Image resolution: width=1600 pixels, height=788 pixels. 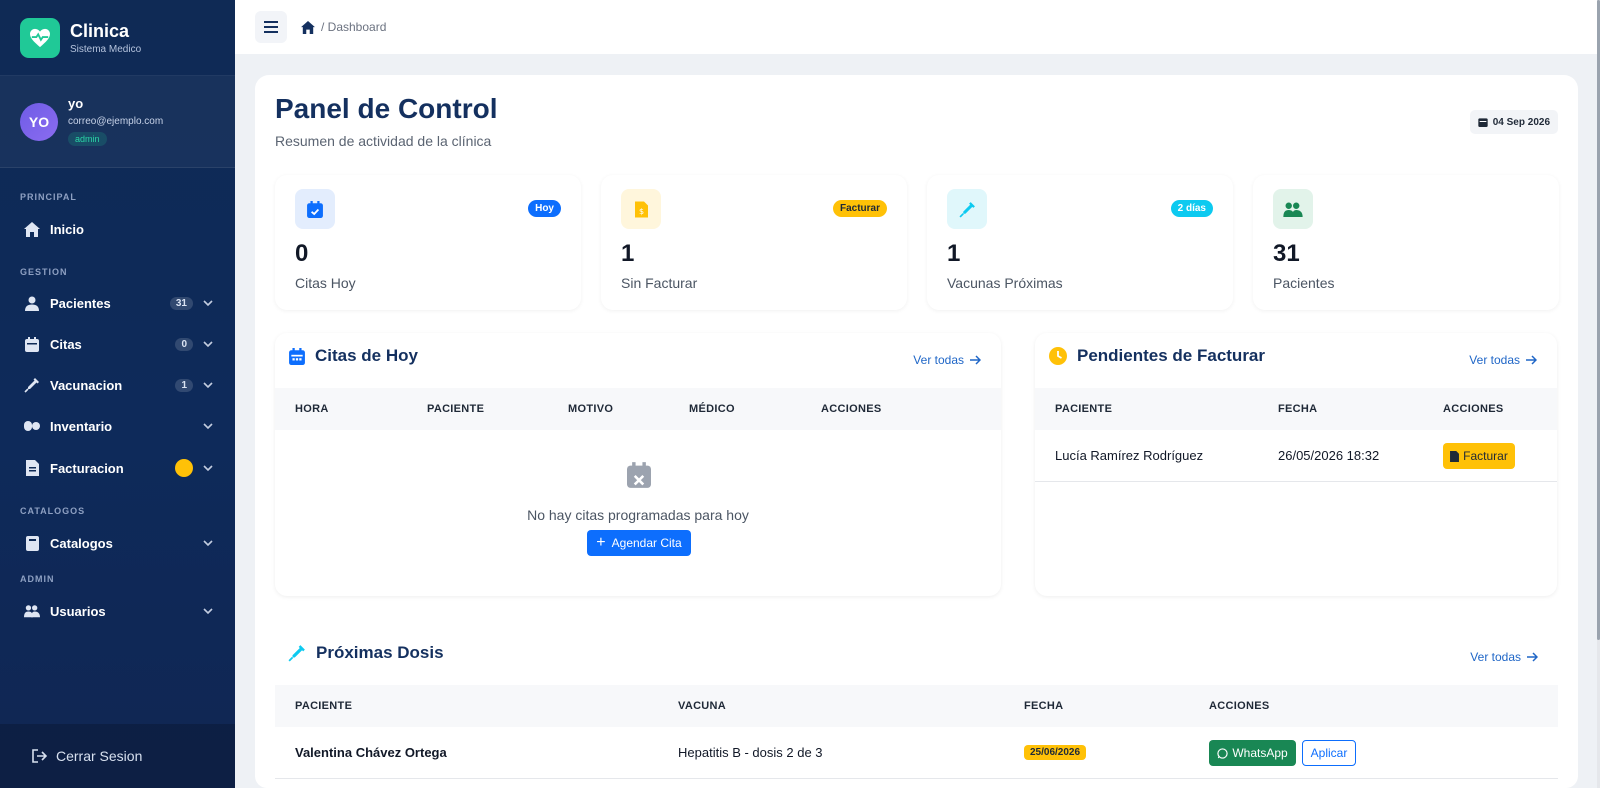 What do you see at coordinates (32, 426) in the screenshot?
I see `pills-icon` at bounding box center [32, 426].